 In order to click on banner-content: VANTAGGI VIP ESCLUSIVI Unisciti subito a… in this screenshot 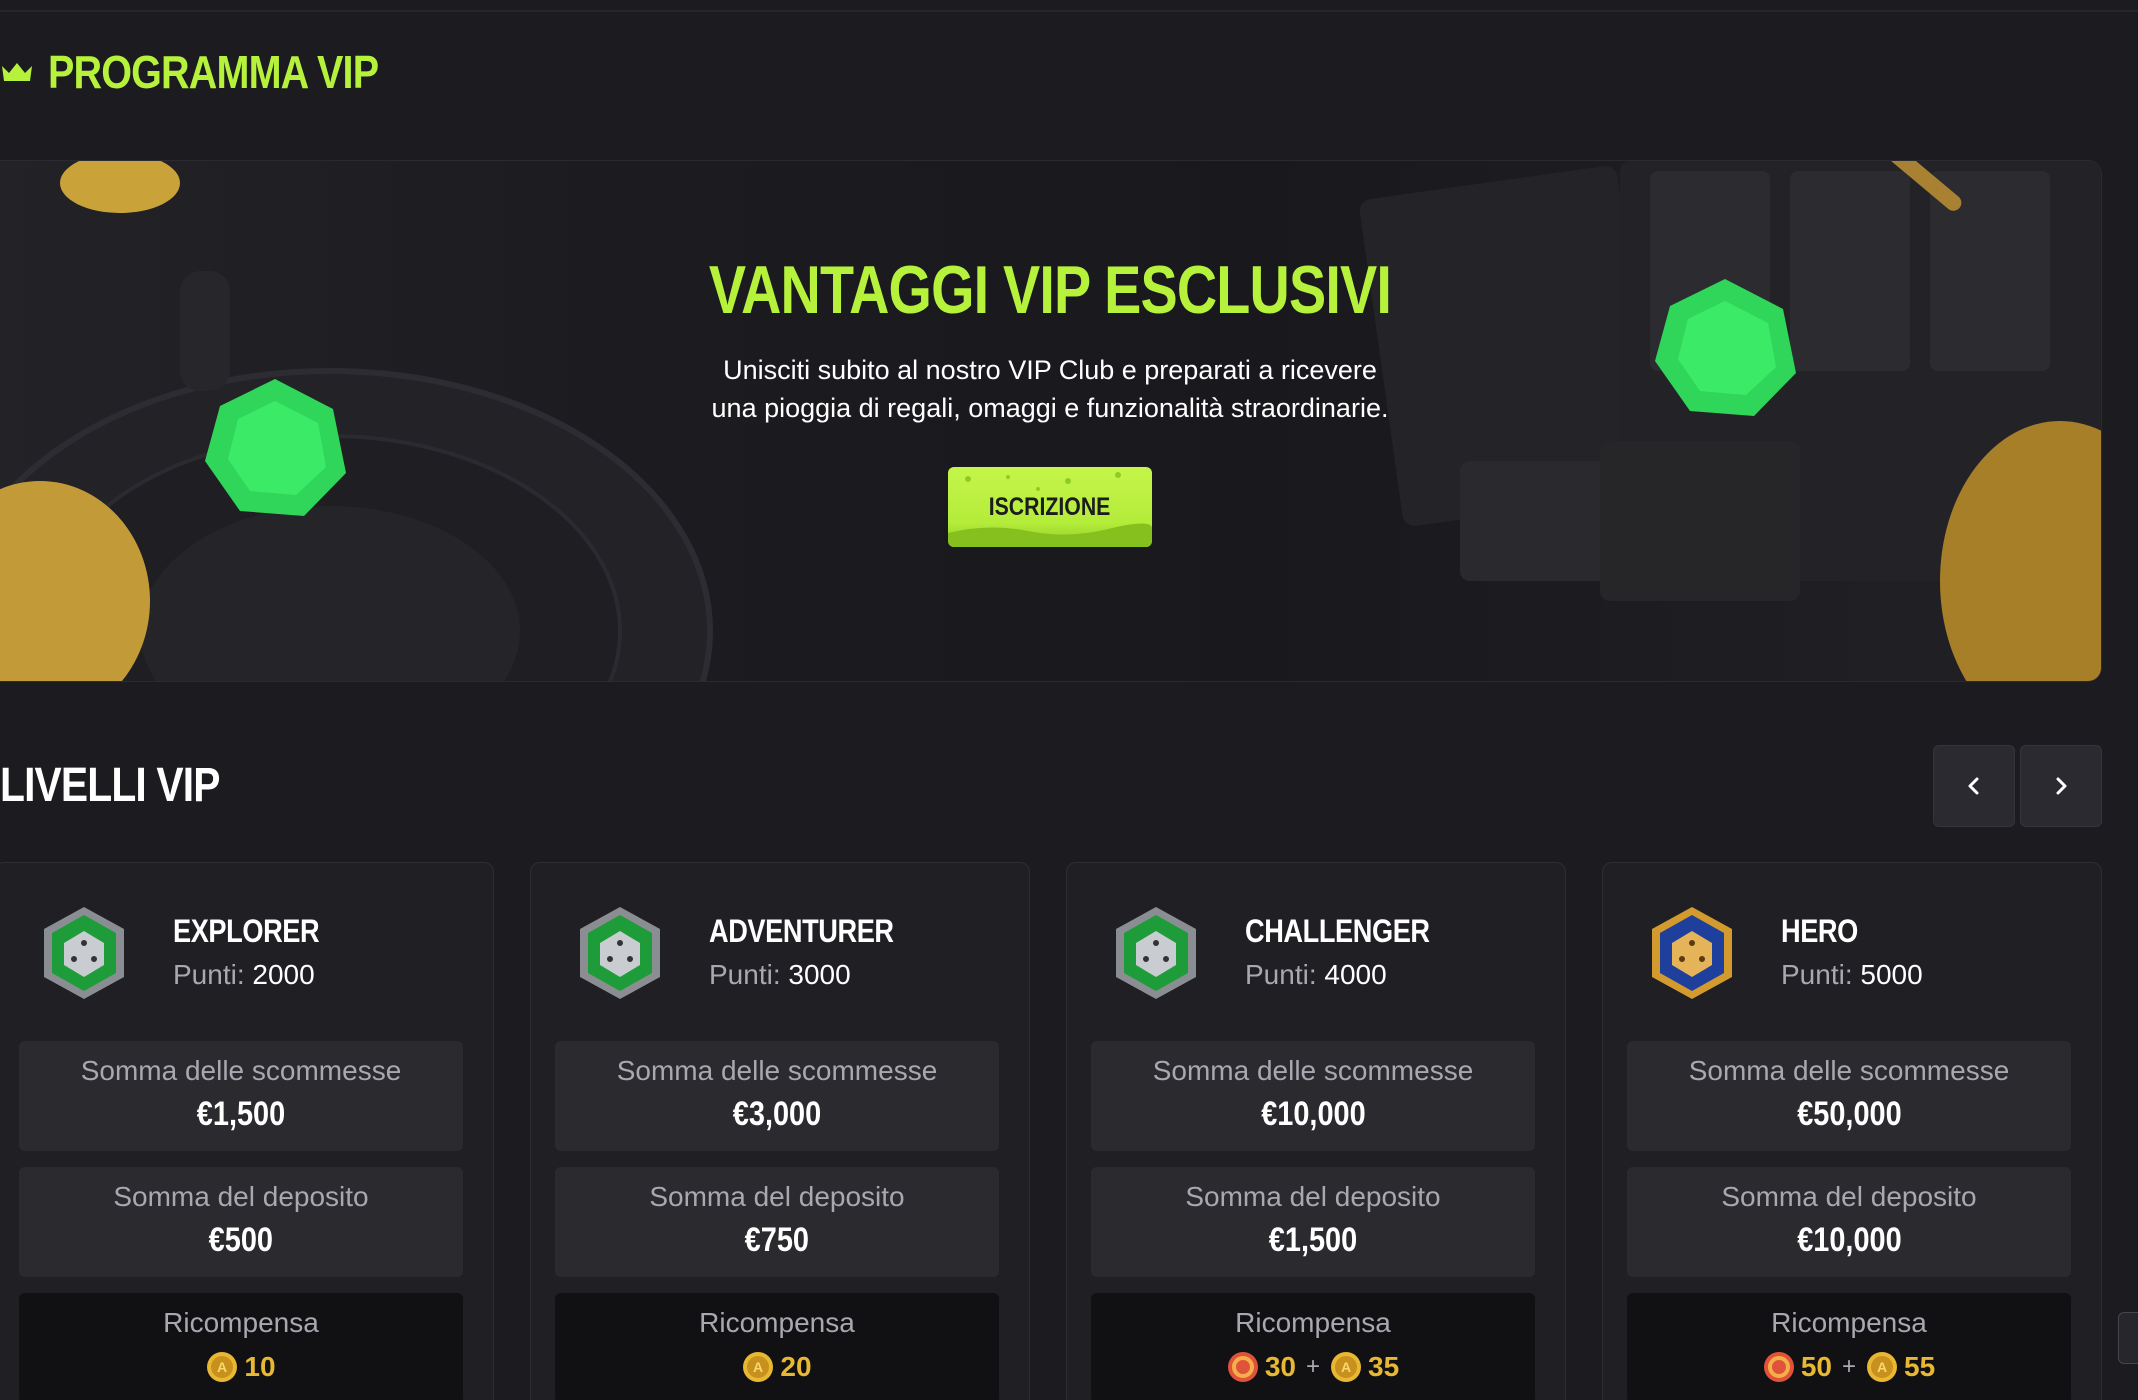, I will do `click(1050, 399)`.